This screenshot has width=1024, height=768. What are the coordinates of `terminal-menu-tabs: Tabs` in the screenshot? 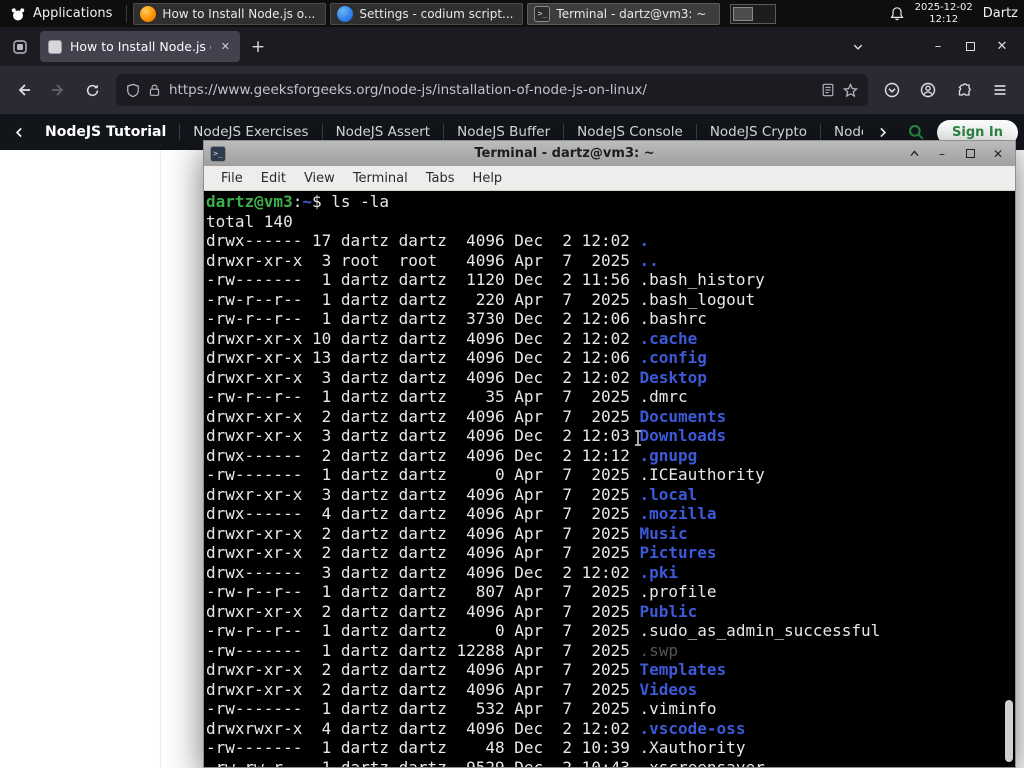 It's located at (440, 178).